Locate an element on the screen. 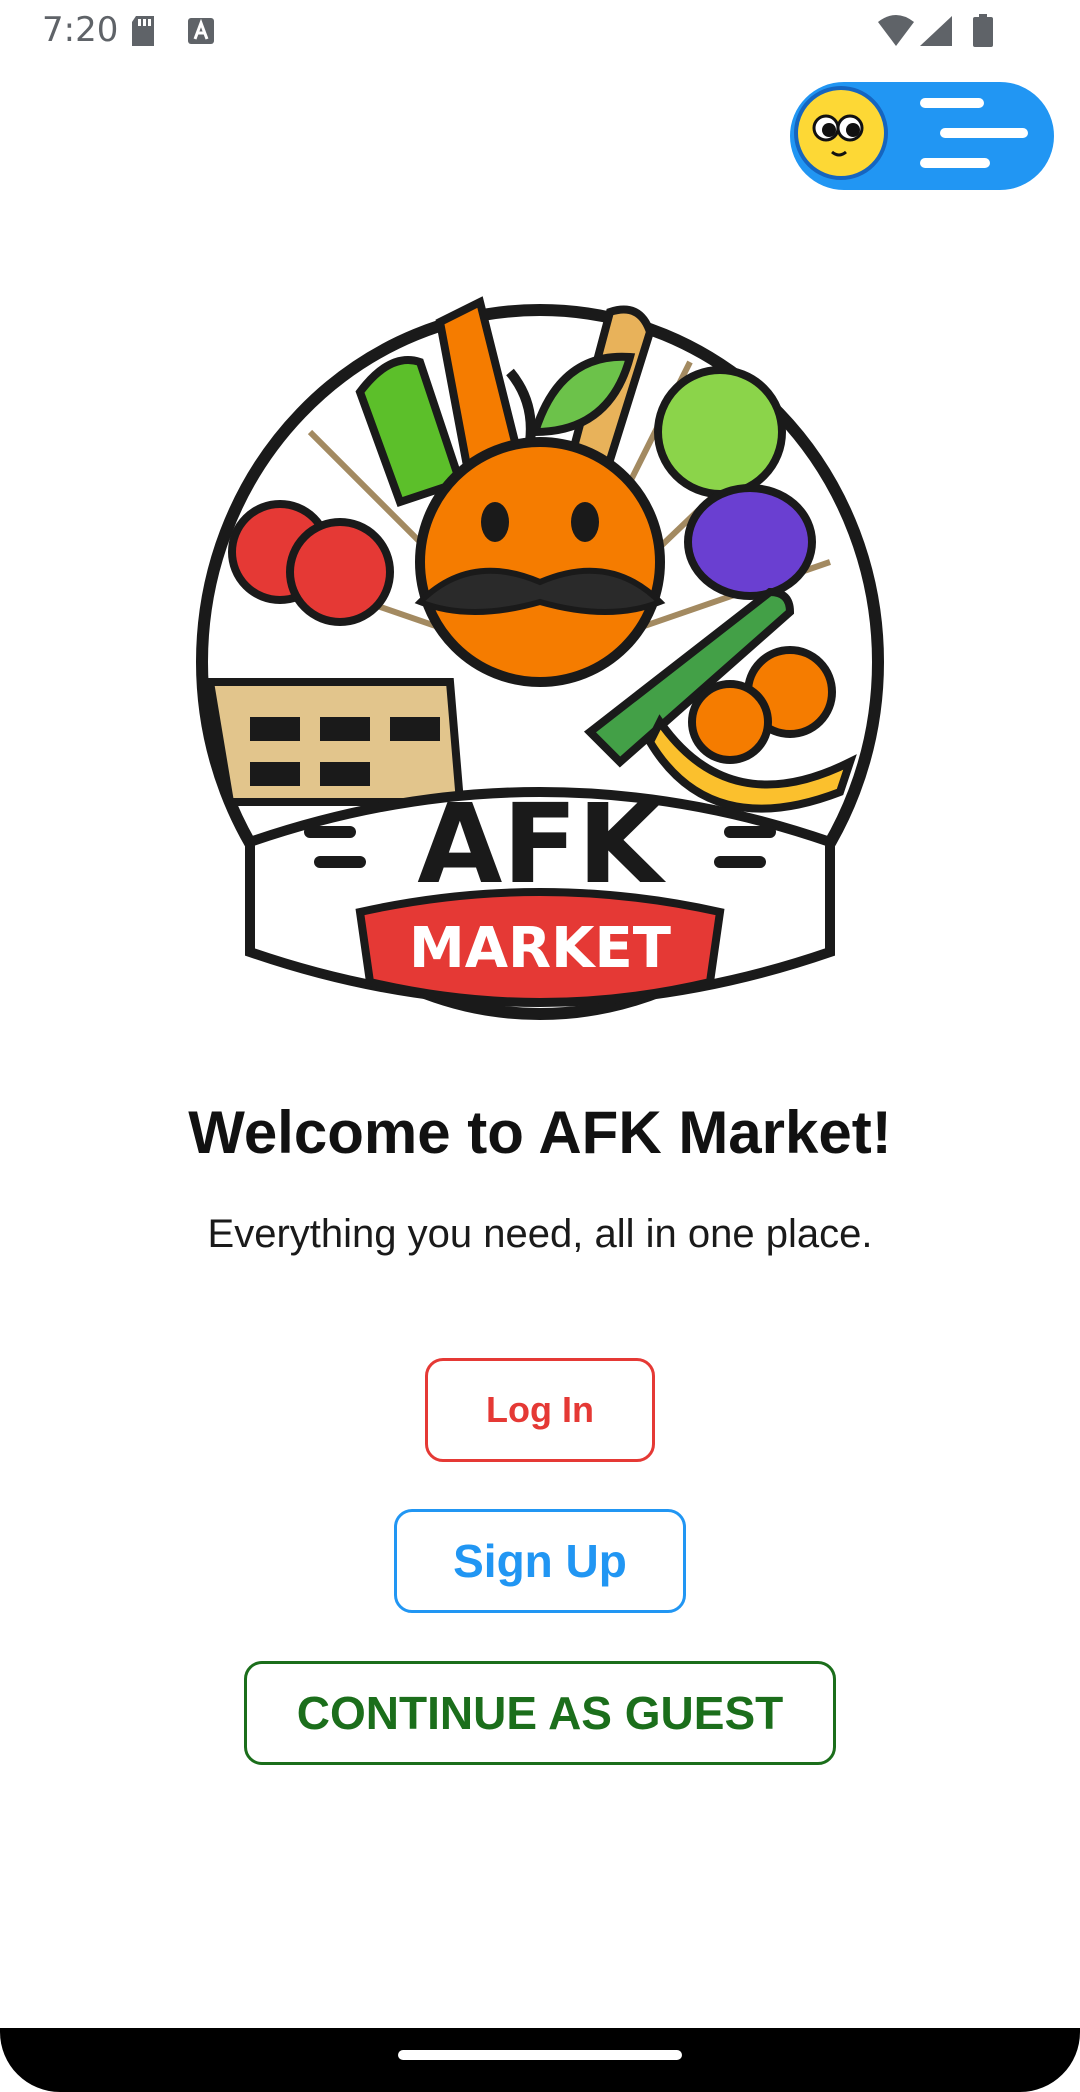  sd-card-icon is located at coordinates (143, 33).